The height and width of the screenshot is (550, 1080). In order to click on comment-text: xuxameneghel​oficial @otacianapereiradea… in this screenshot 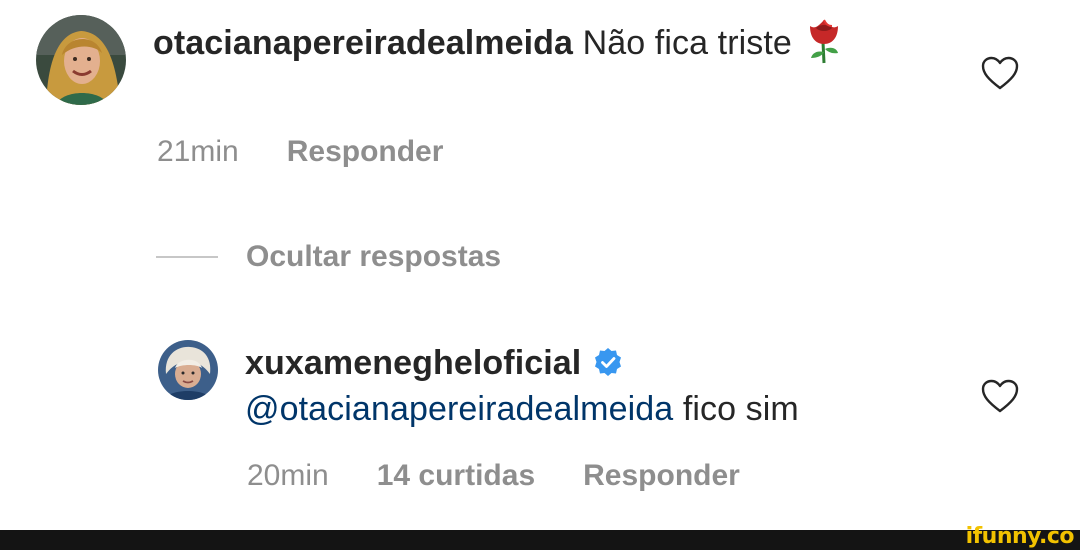, I will do `click(595, 386)`.